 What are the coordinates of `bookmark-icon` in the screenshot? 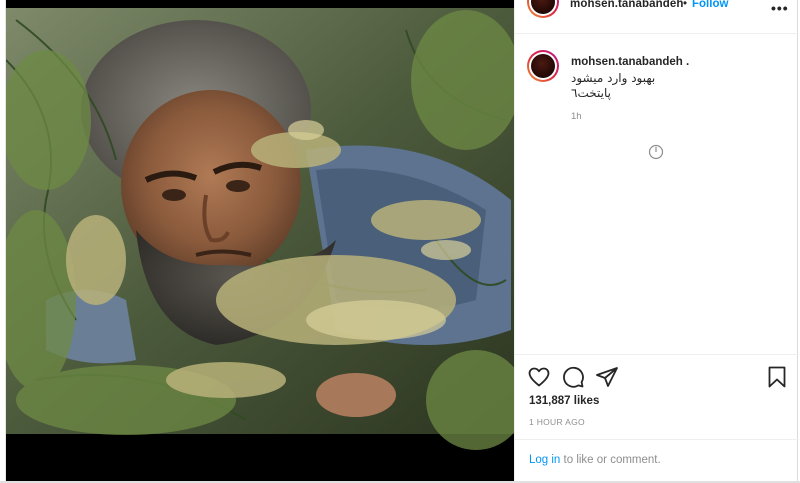 It's located at (777, 377).